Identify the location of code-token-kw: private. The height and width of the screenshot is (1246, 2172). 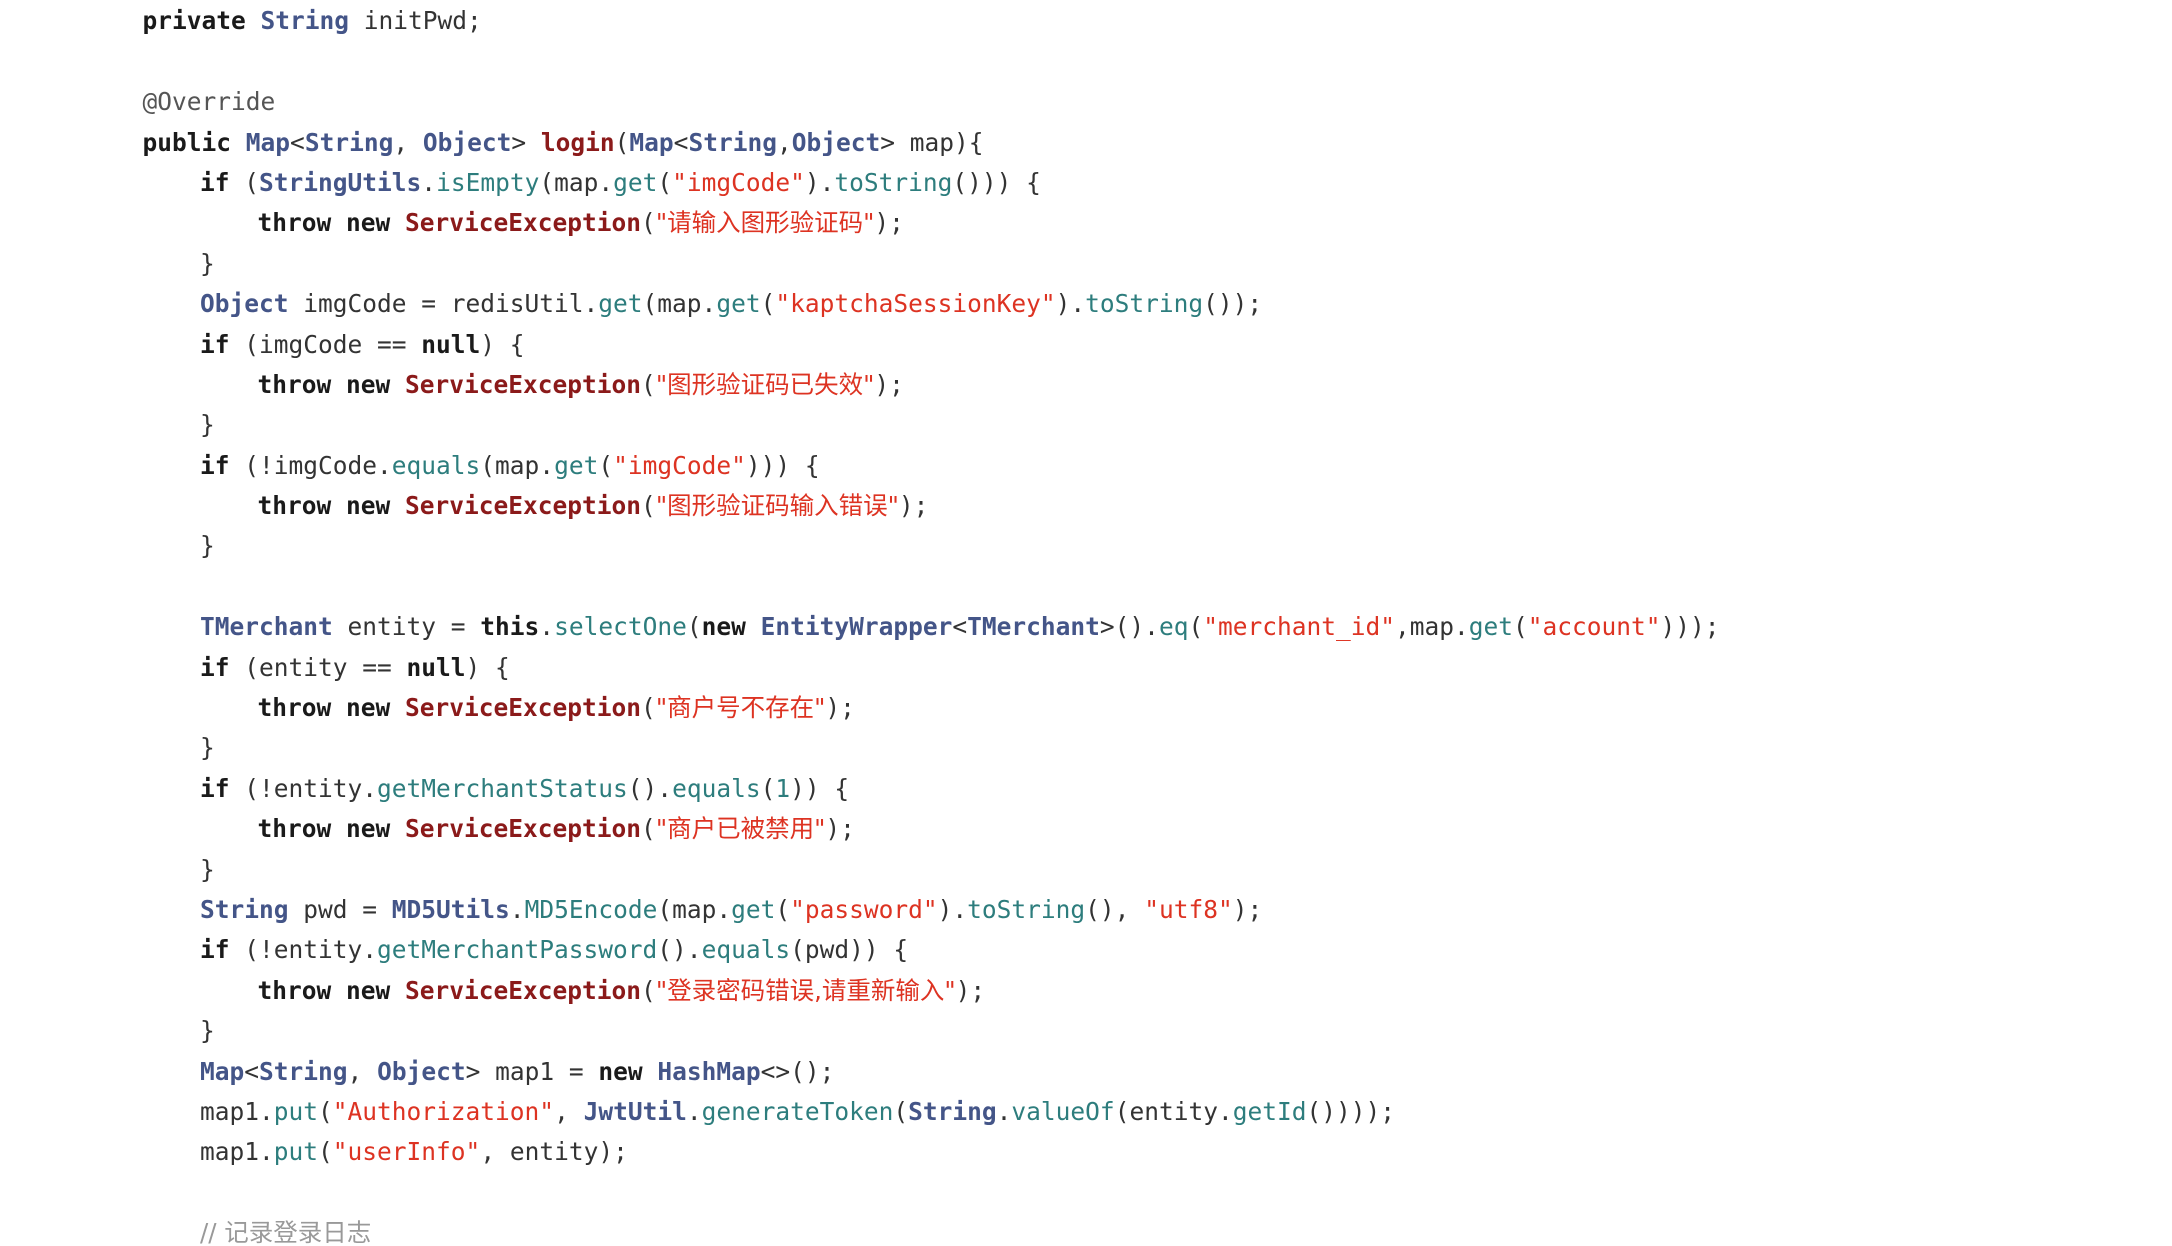
(194, 21).